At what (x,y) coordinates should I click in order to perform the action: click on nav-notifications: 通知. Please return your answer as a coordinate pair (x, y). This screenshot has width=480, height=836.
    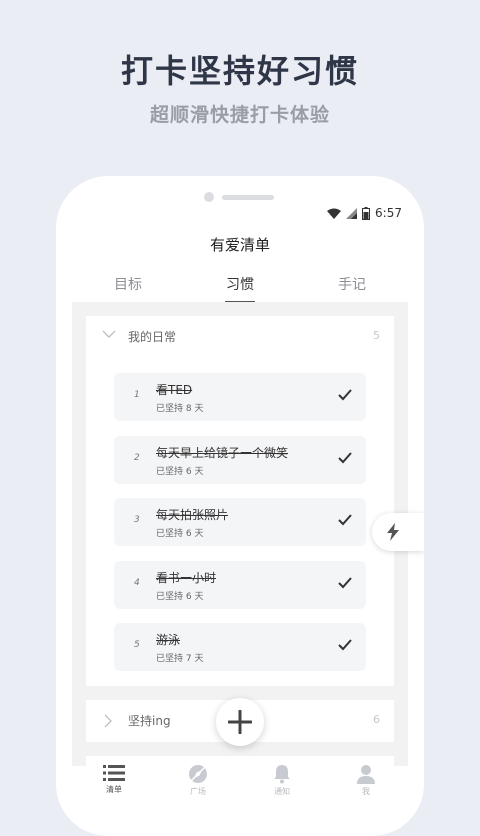
    Looking at the image, I should click on (282, 782).